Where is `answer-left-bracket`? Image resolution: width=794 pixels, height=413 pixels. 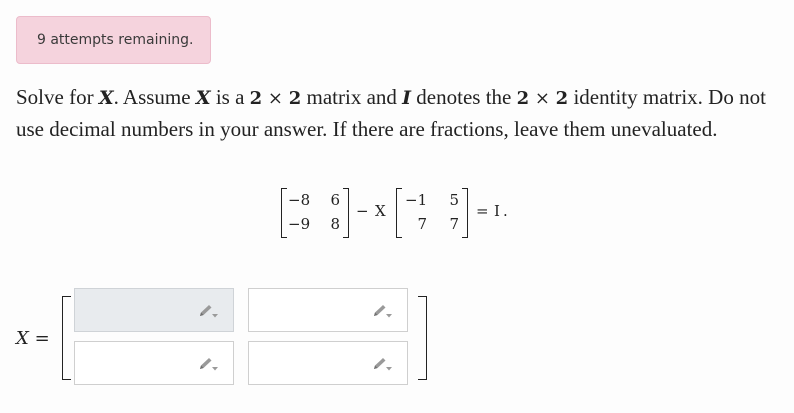
answer-left-bracket is located at coordinates (66, 338).